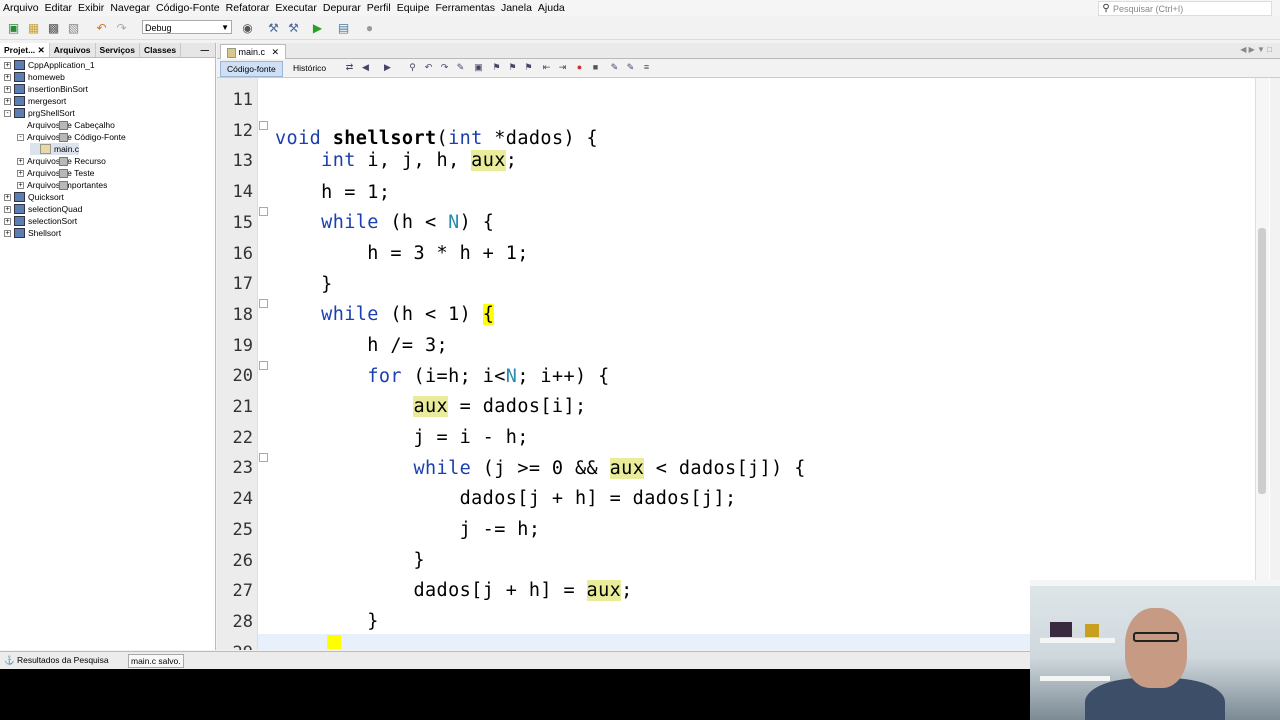 Image resolution: width=1280 pixels, height=720 pixels. Describe the element at coordinates (53, 27) in the screenshot. I see `open-project-icon: ▩` at that location.